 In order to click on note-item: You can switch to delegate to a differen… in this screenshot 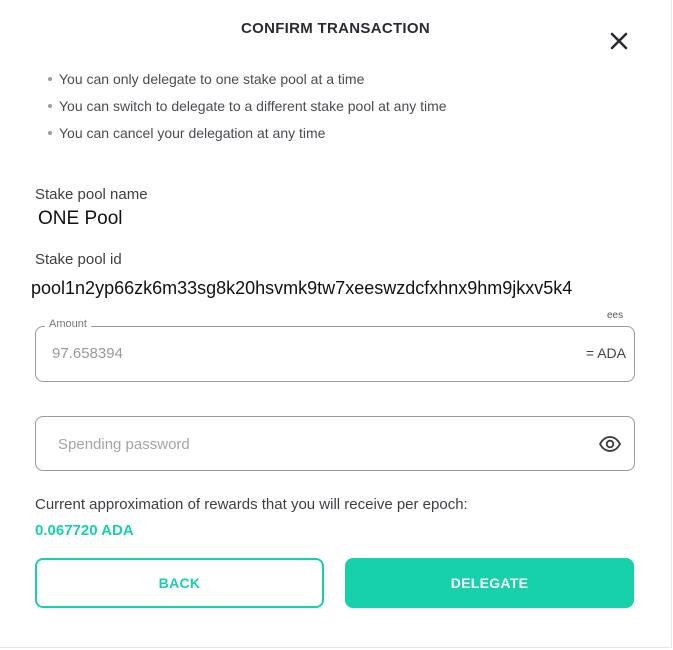, I will do `click(246, 109)`.